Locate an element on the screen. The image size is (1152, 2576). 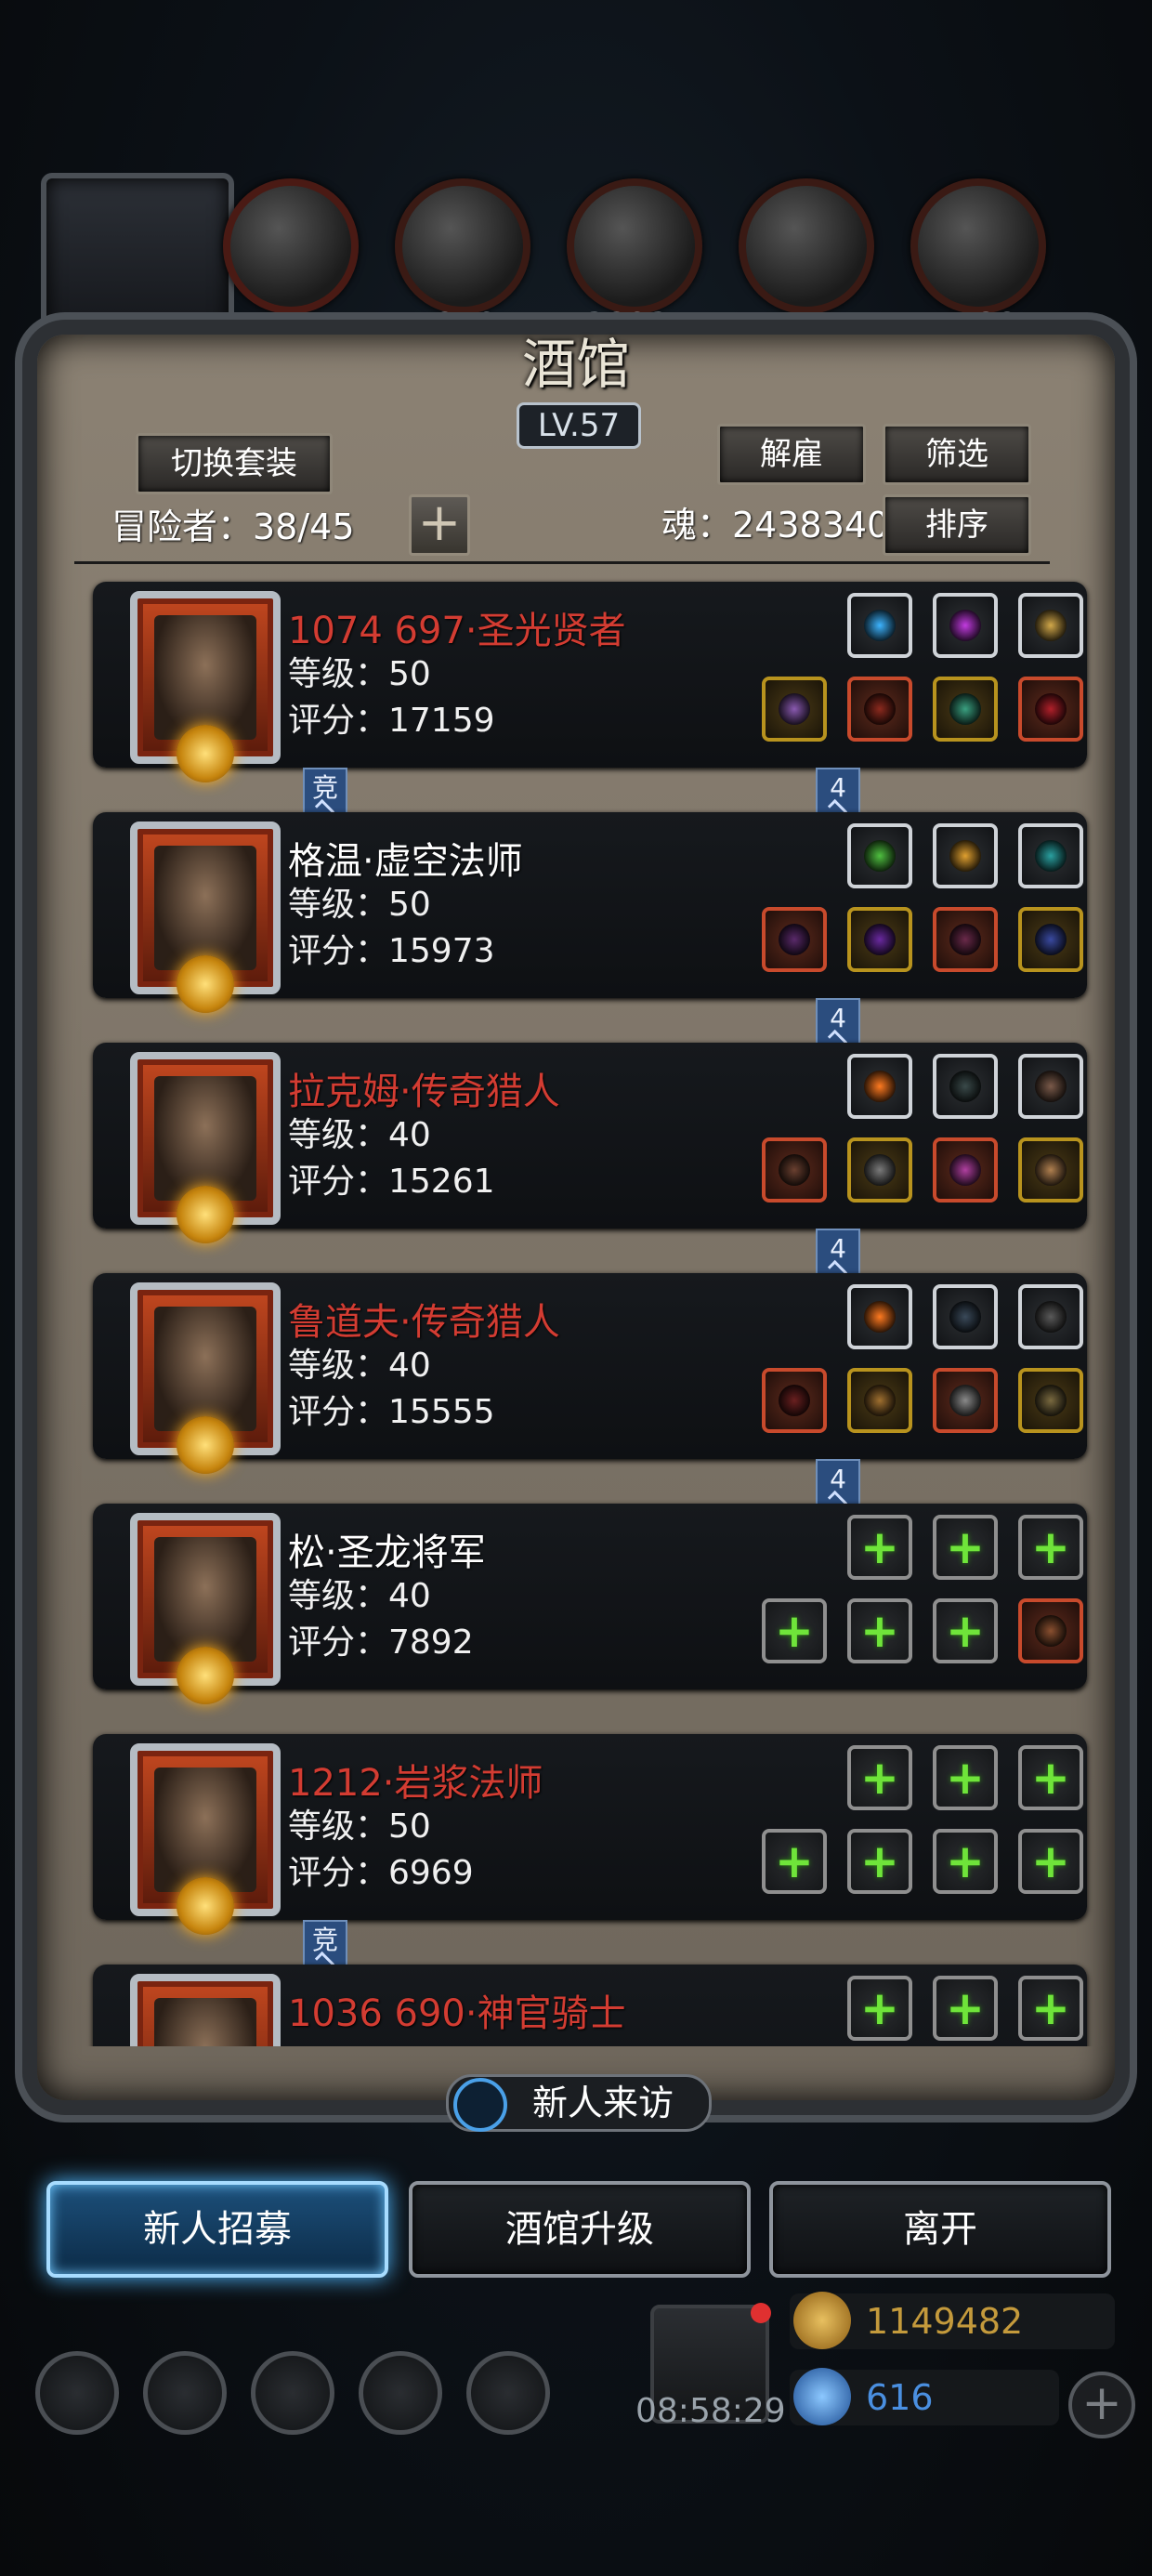
player-portrait is located at coordinates (137, 265).